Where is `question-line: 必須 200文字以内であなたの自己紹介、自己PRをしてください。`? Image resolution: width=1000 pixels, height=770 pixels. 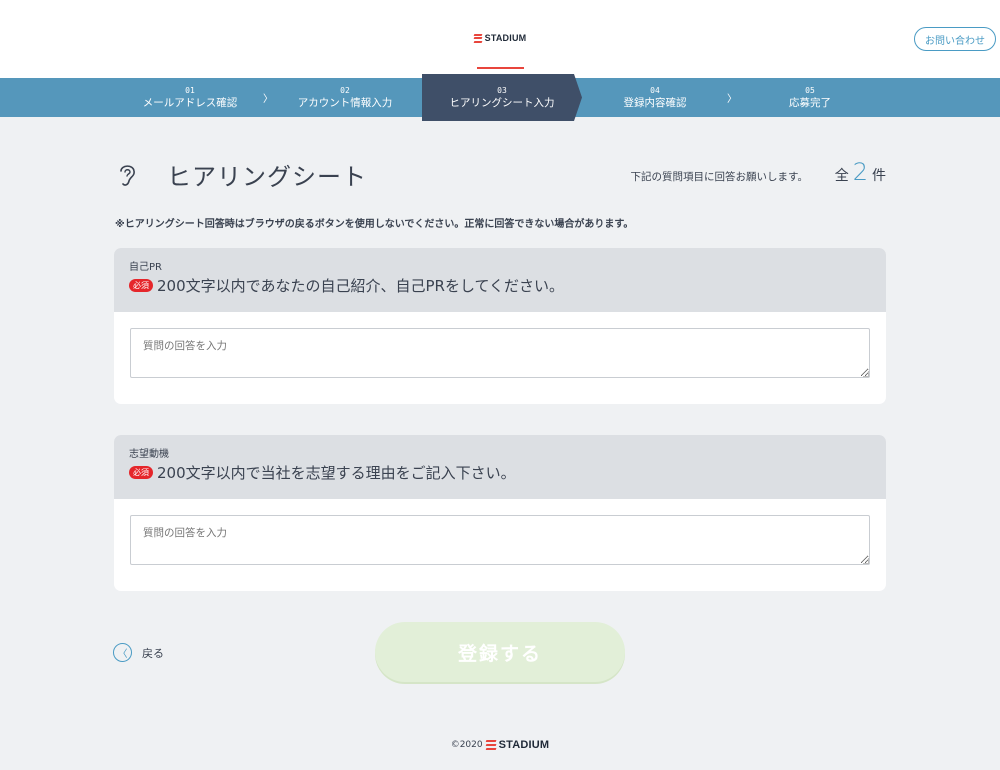
question-line: 必須 200文字以内であなたの自己紹介、自己PRをしてください。 is located at coordinates (500, 285).